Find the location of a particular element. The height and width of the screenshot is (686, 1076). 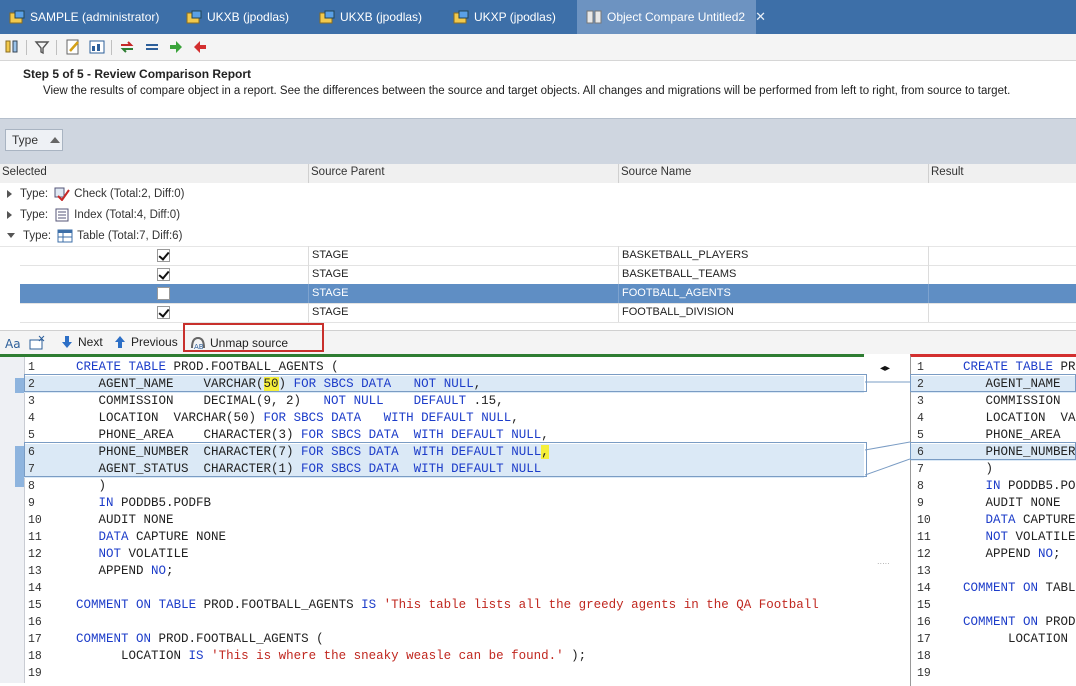

sync-arrows-icon is located at coordinates (127, 47).